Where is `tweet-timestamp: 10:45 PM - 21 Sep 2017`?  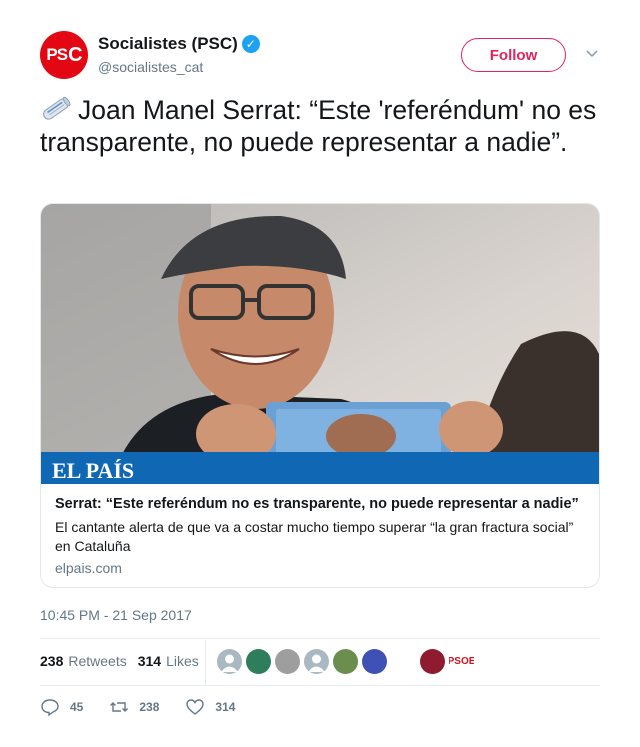
tweet-timestamp: 10:45 PM - 21 Sep 2017 is located at coordinates (116, 615).